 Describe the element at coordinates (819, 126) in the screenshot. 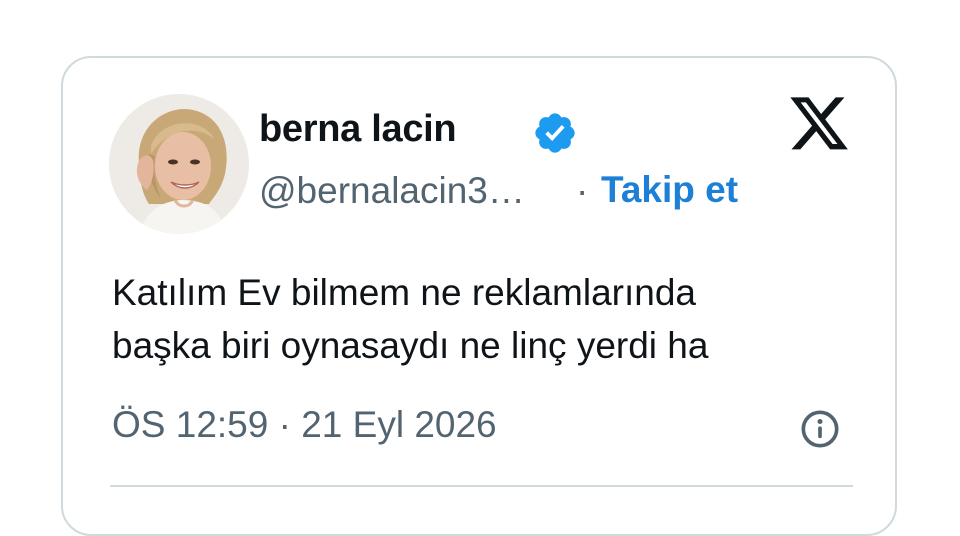

I see `x-logo-icon` at that location.